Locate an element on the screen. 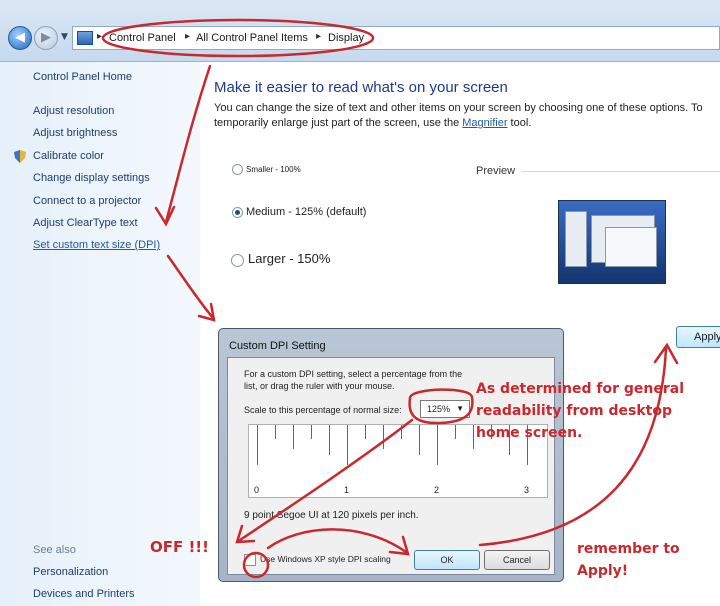 Image resolution: width=720 pixels, height=606 pixels. arrow-sidebar-to-dialog is located at coordinates (190, 287).